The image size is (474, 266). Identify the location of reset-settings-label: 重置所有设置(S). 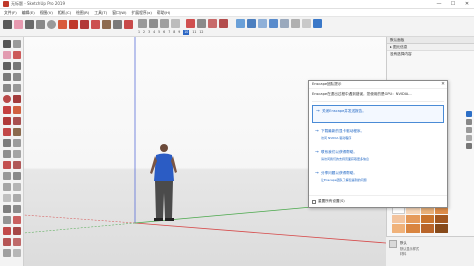
(331, 201).